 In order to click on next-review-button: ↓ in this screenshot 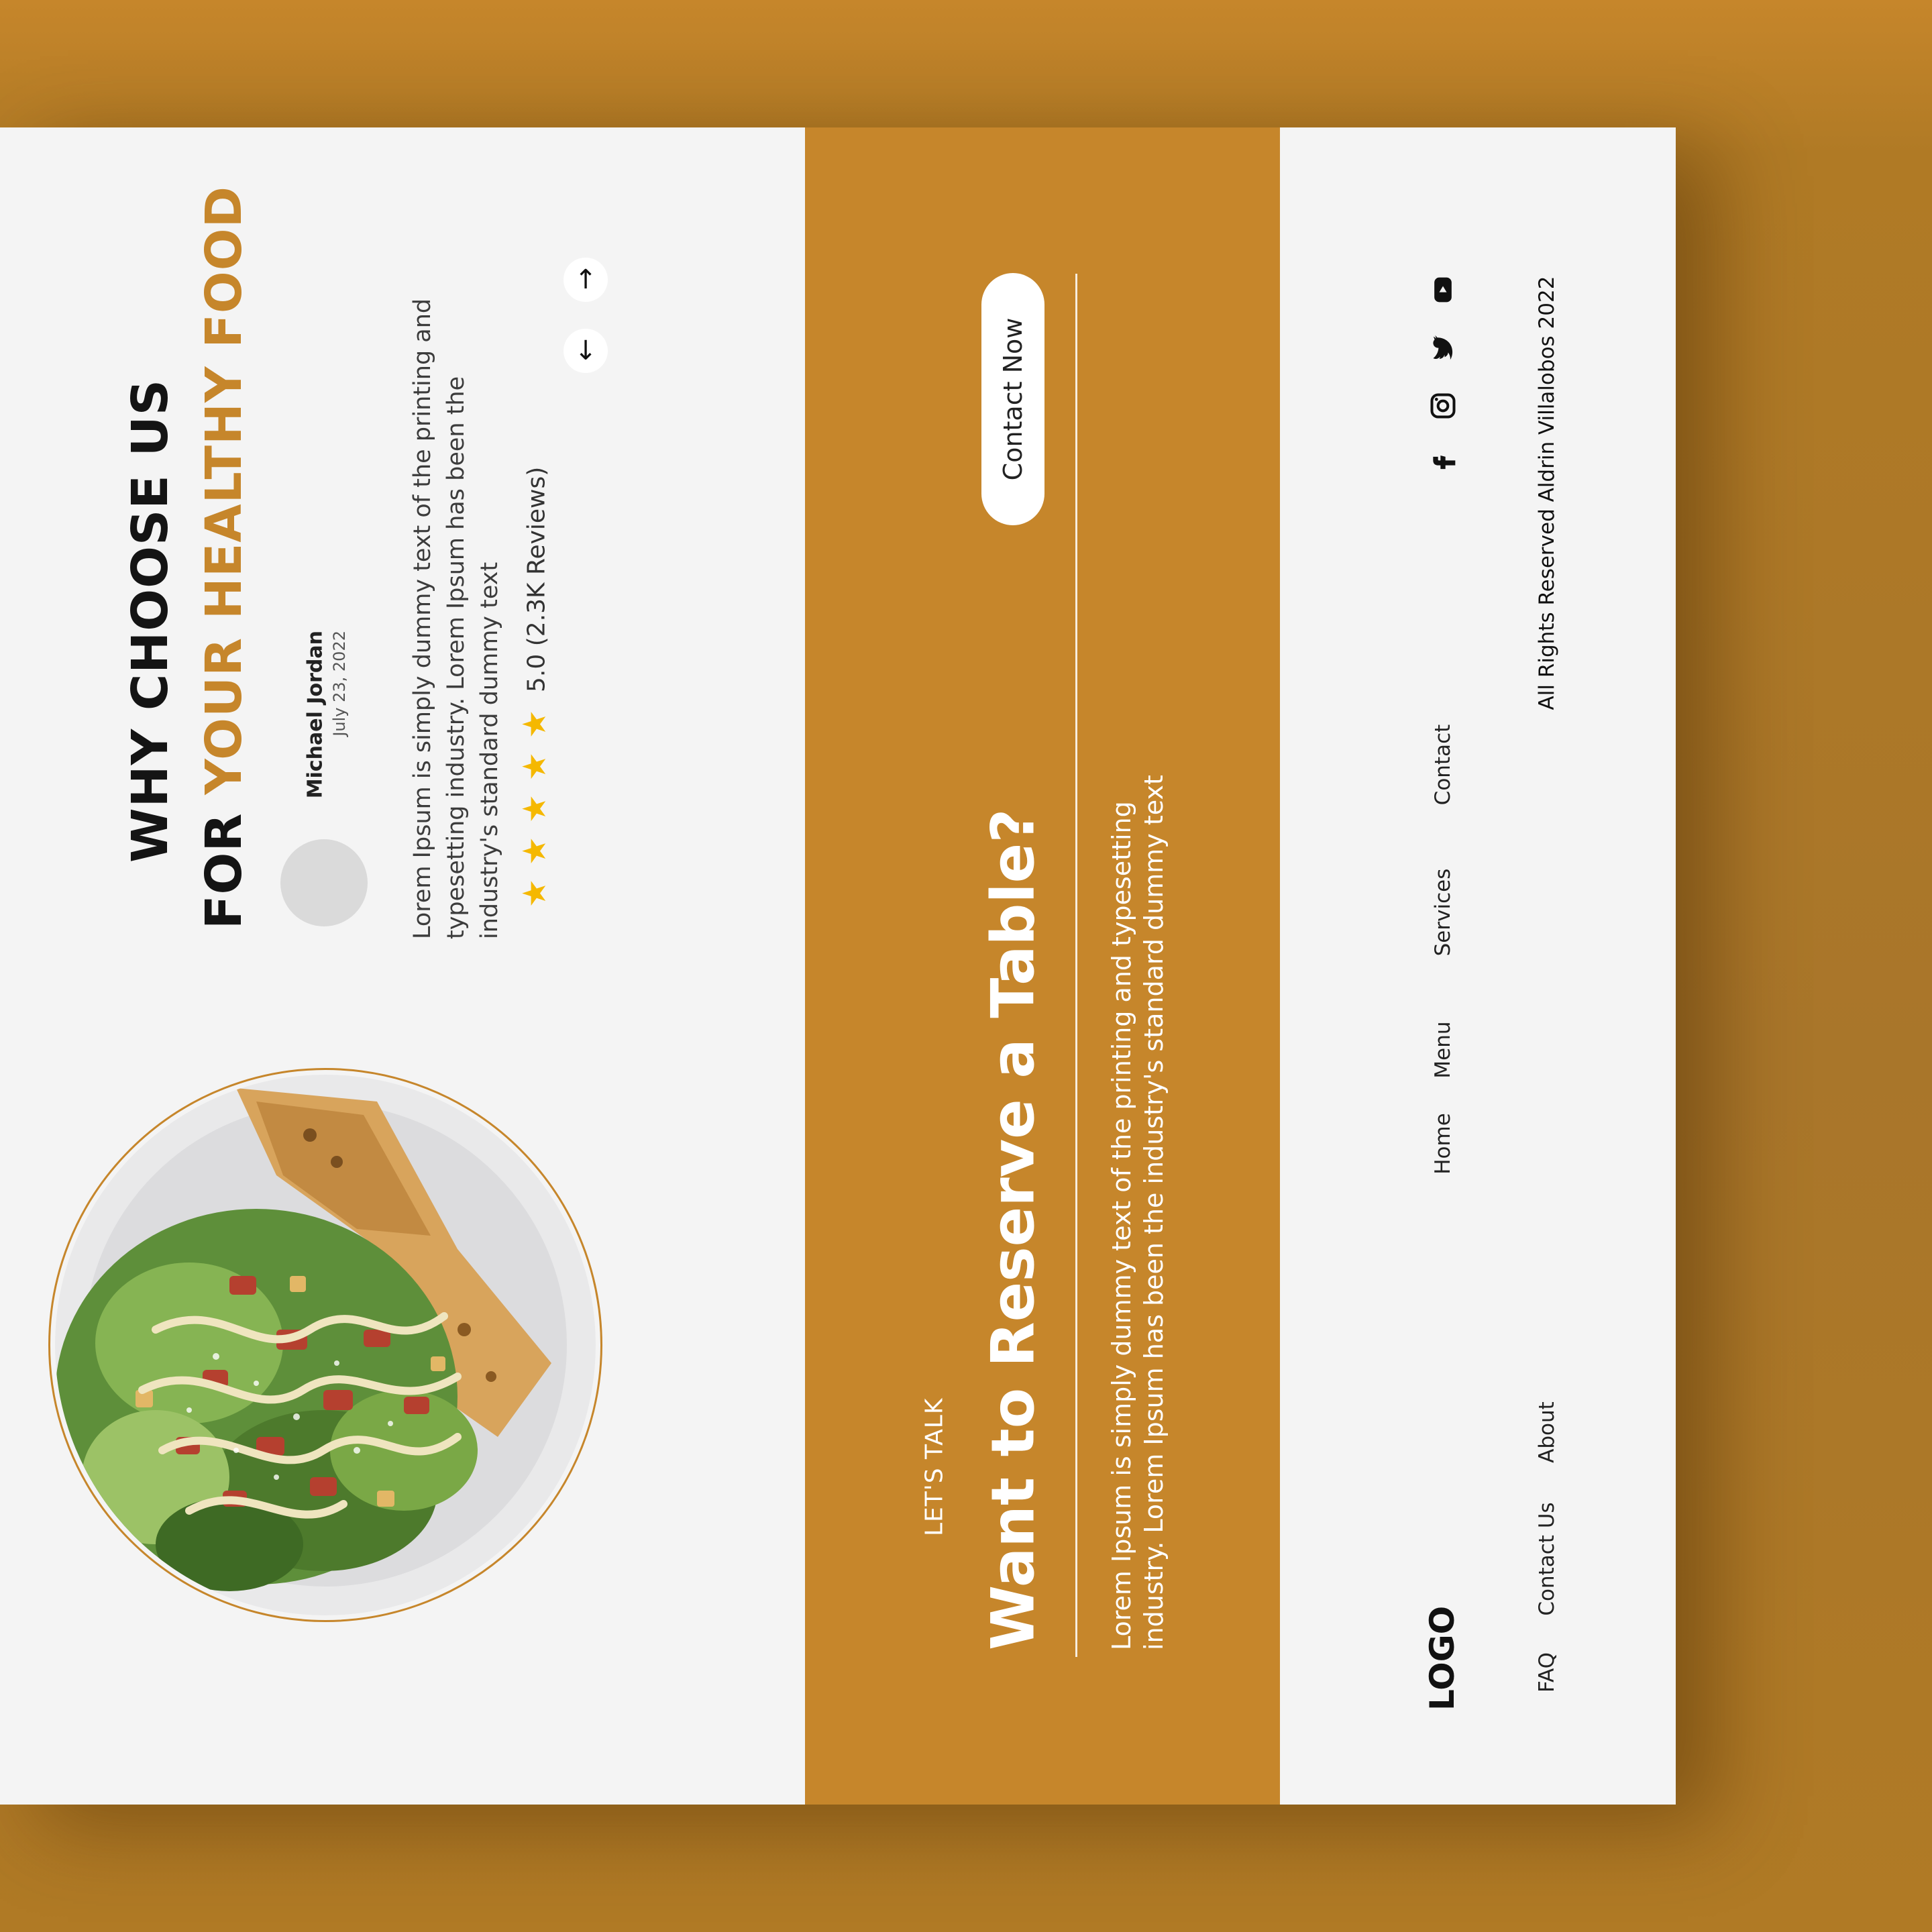, I will do `click(586, 351)`.